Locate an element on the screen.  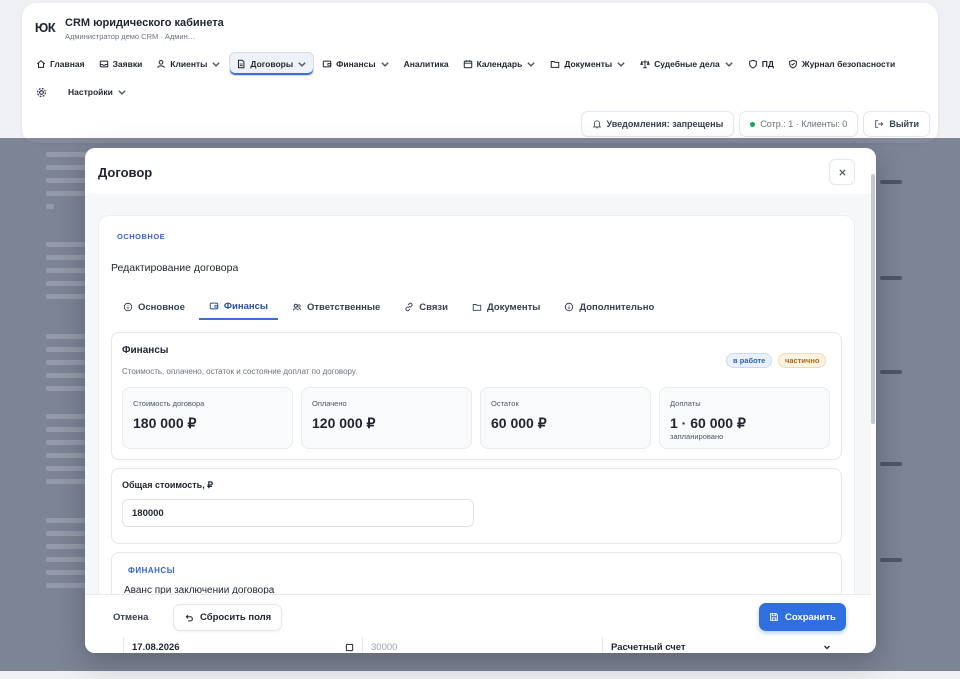
calendar-icon is located at coordinates (349, 647).